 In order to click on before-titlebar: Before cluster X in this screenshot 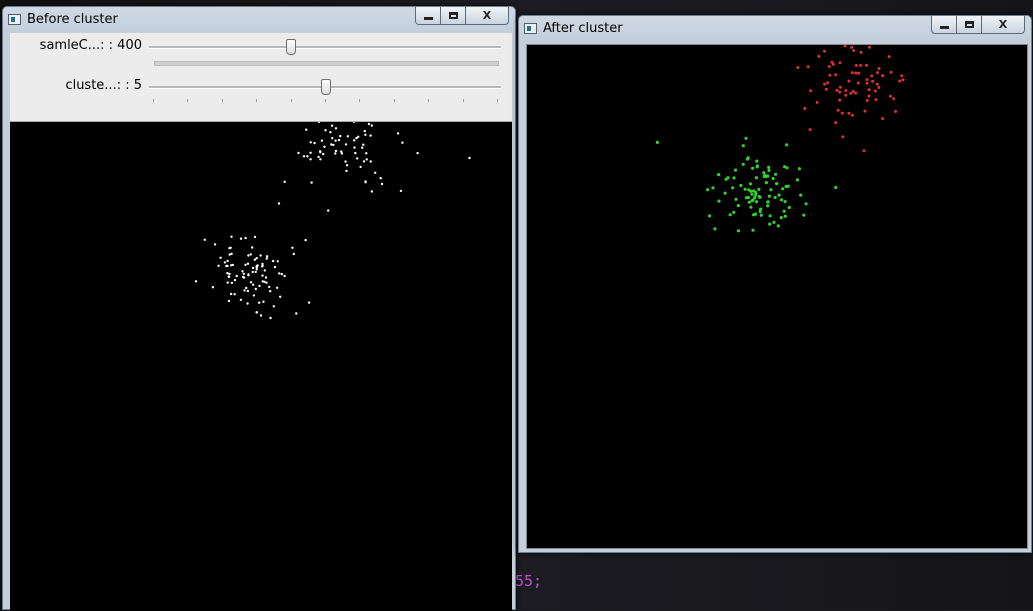, I will do `click(259, 20)`.